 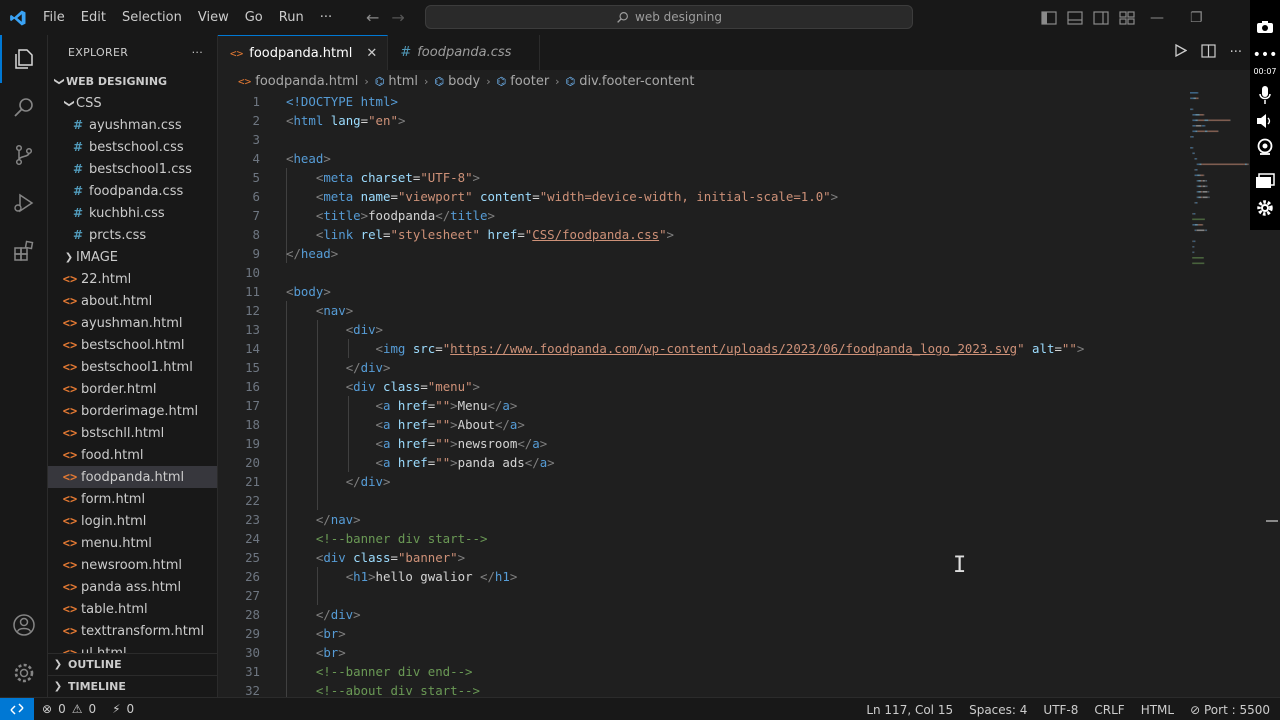 What do you see at coordinates (132, 433) in the screenshot?
I see `html-file-item: <> bstschll.html` at bounding box center [132, 433].